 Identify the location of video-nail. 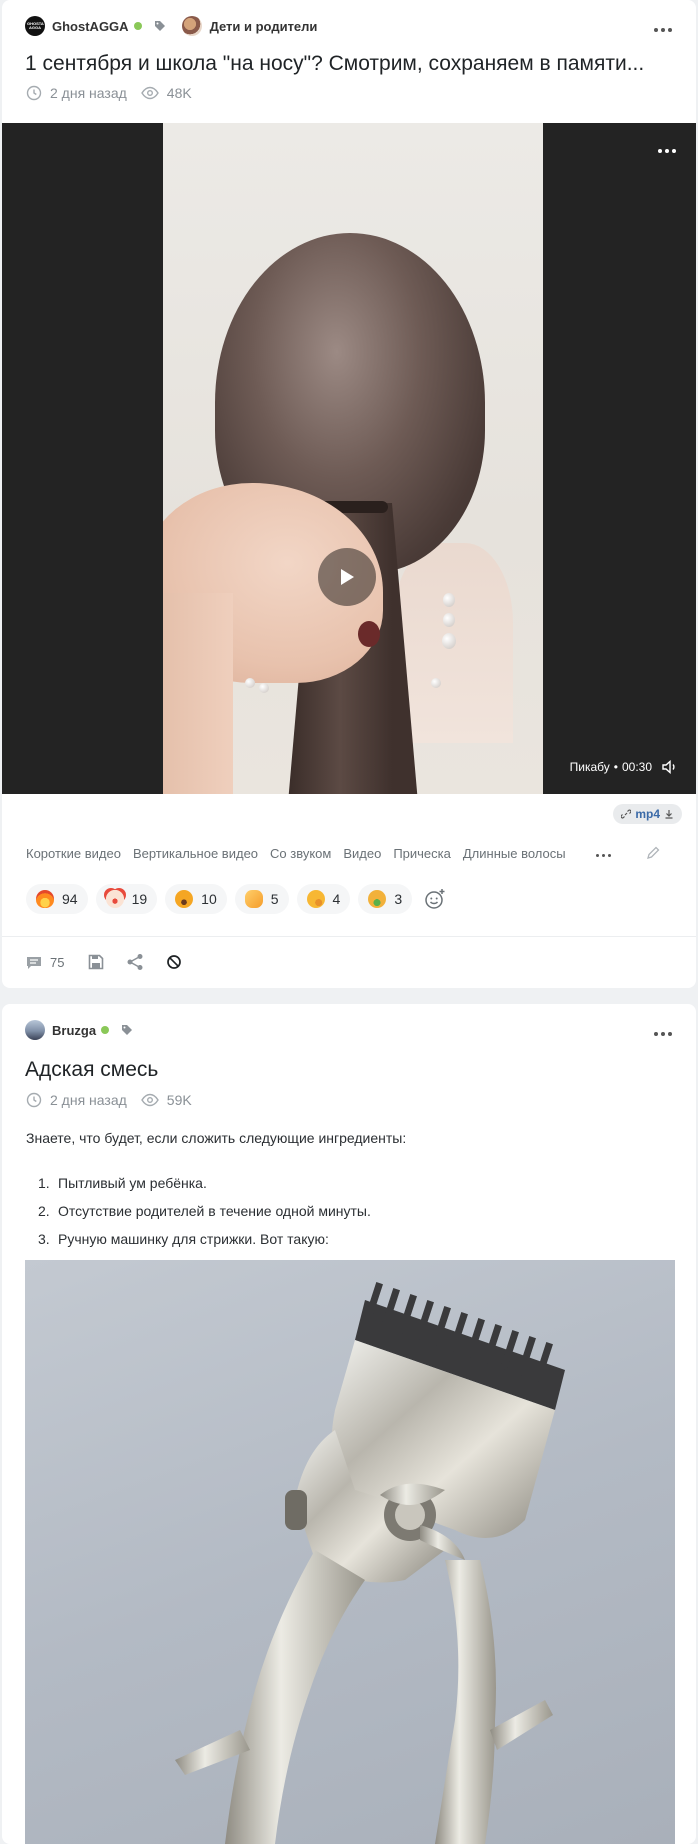
(369, 634).